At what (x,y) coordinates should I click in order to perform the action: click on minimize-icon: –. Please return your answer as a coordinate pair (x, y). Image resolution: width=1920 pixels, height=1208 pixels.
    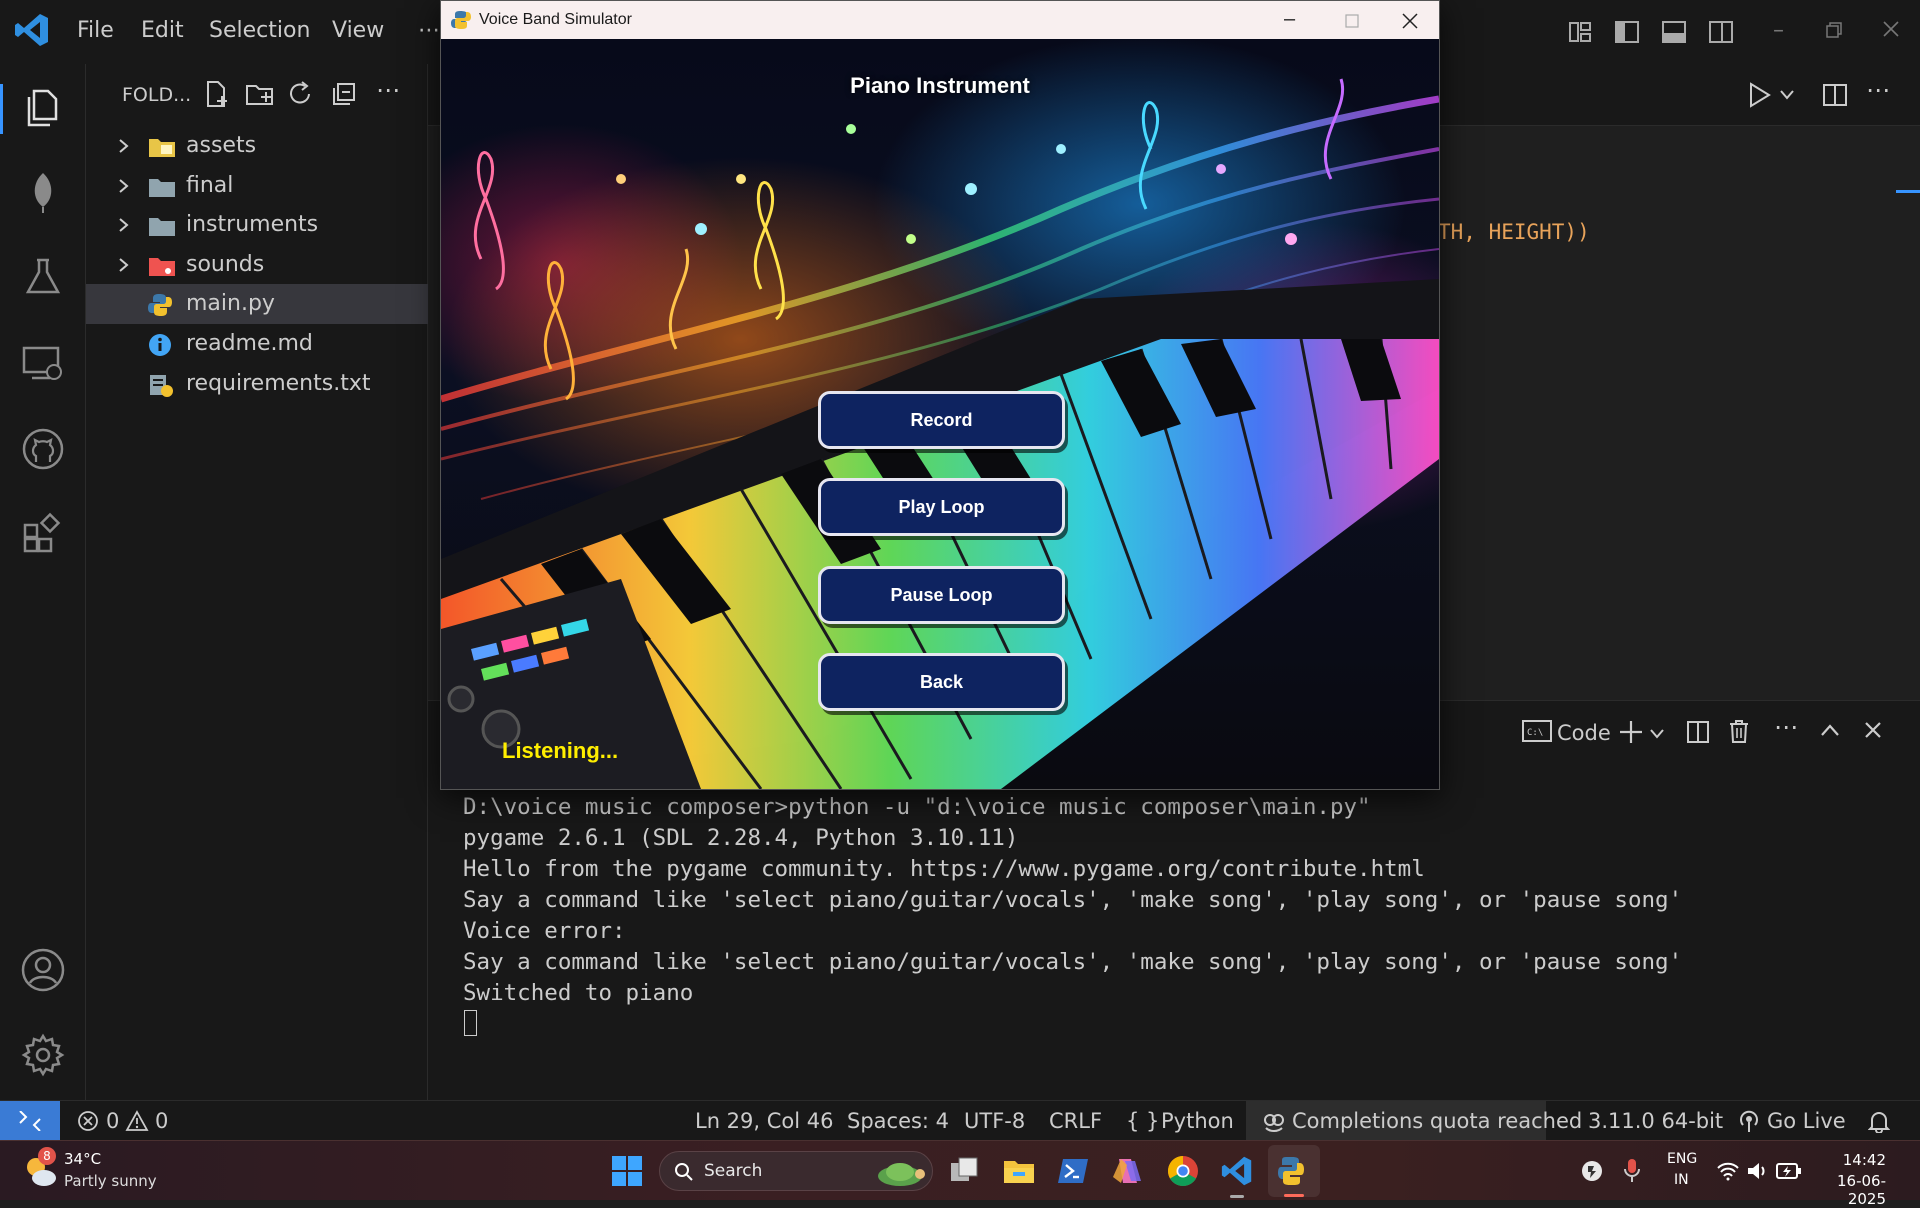
    Looking at the image, I should click on (1778, 30).